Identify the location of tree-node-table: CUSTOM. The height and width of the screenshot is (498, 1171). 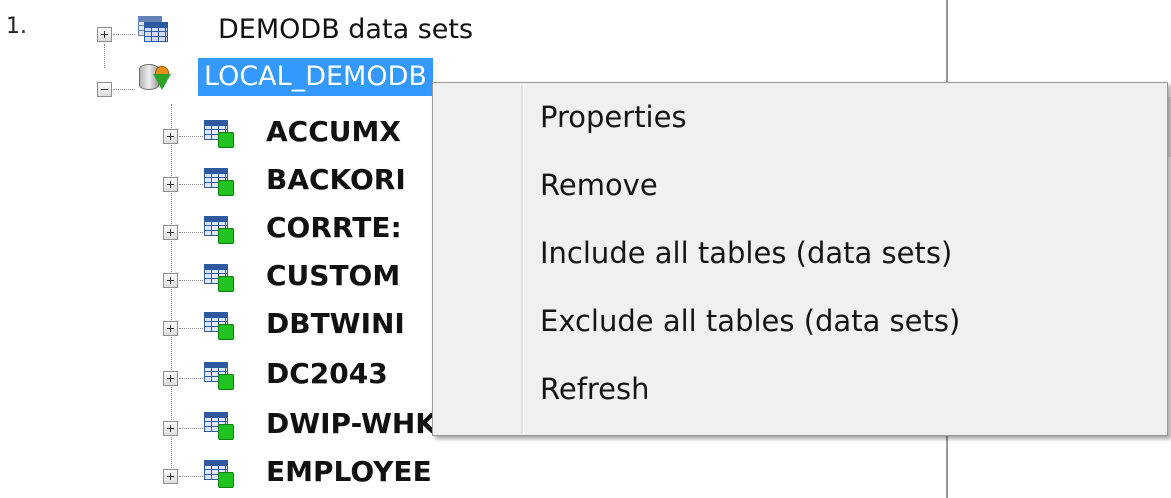
(220, 279).